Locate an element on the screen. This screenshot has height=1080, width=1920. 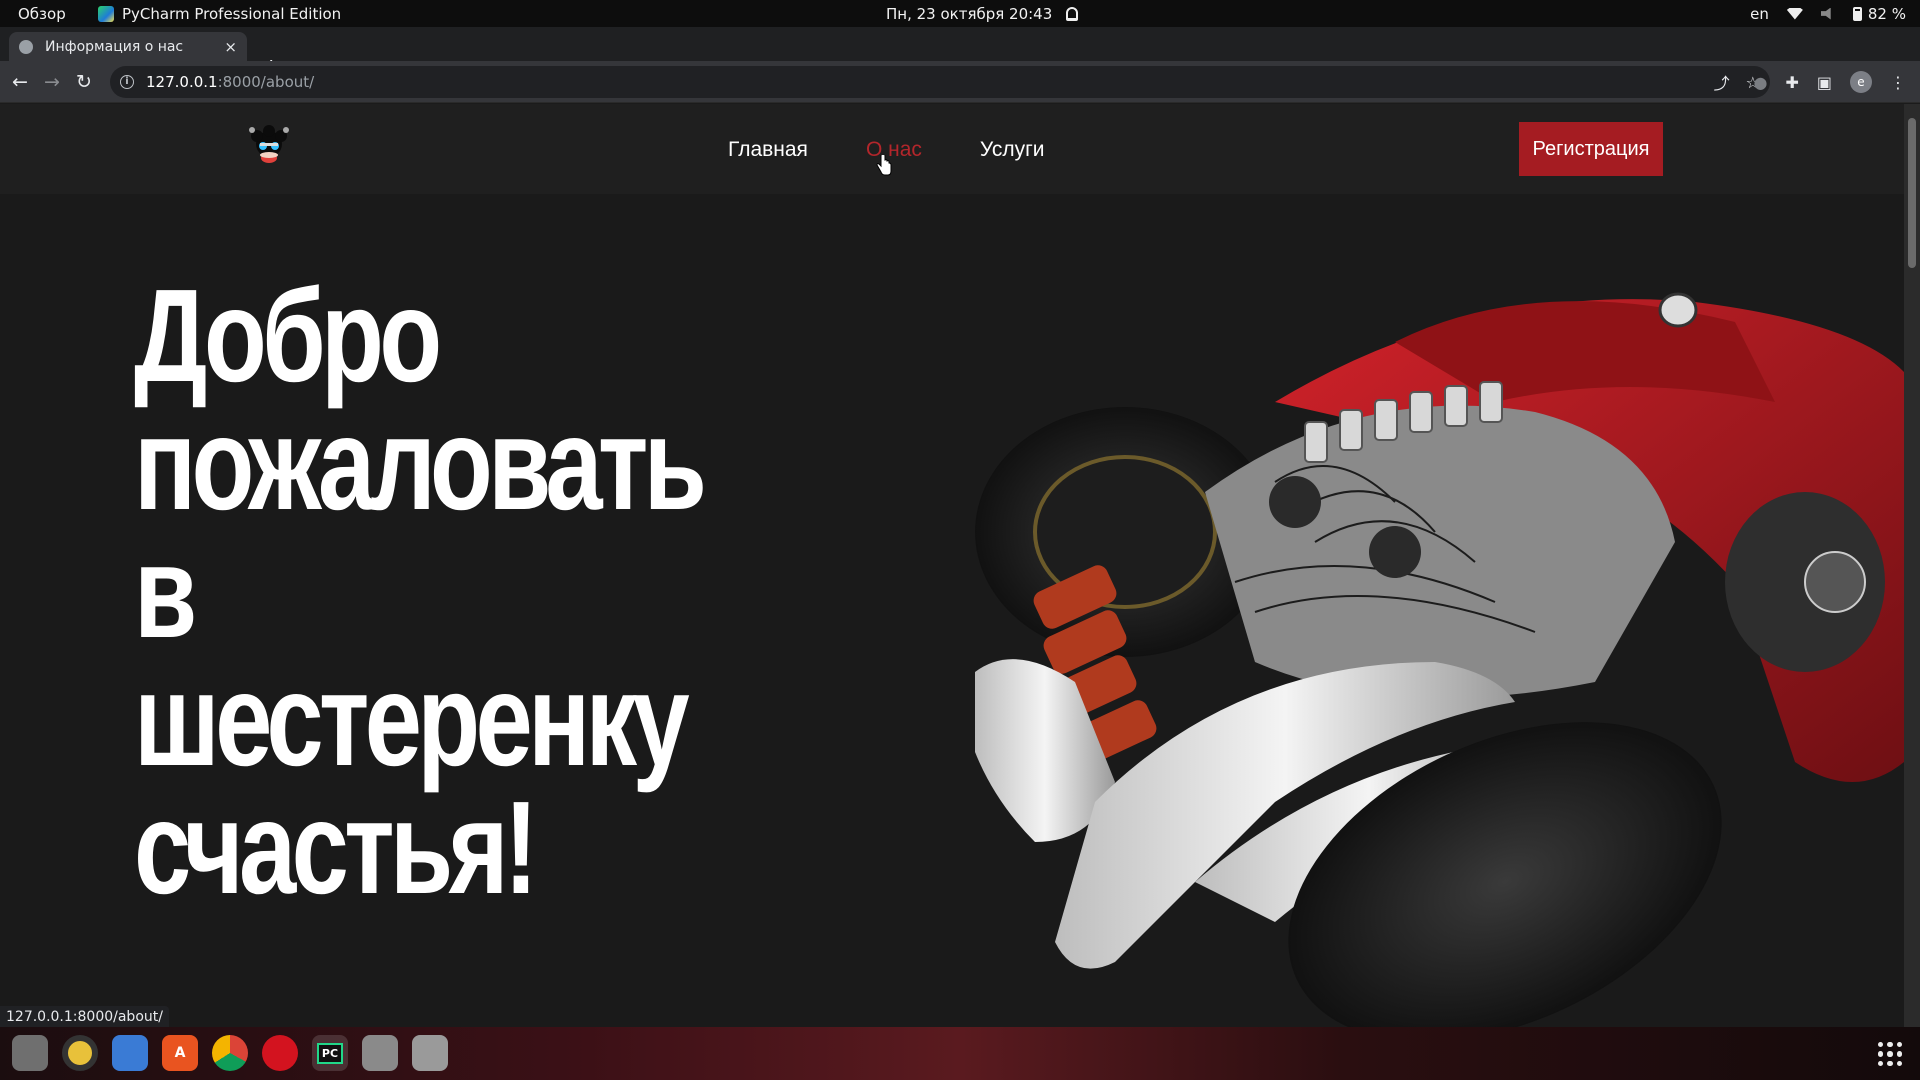
battery-icon is located at coordinates (1857, 13).